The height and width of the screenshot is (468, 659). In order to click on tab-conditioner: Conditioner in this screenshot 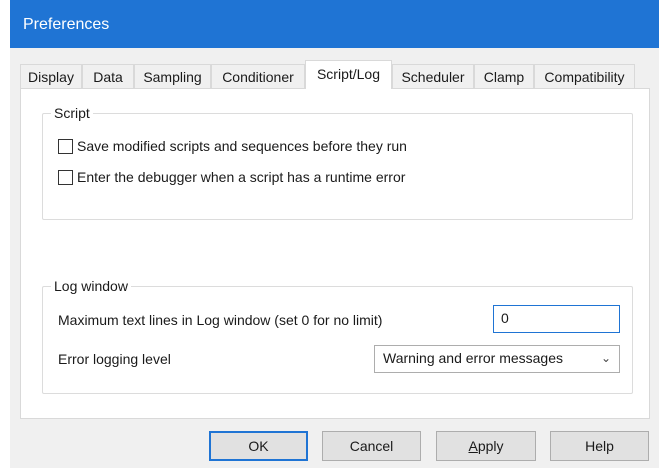, I will do `click(258, 76)`.